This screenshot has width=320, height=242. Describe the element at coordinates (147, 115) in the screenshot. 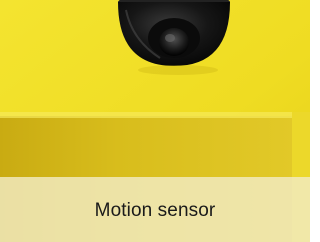

I see `panel-highlight-edge` at that location.